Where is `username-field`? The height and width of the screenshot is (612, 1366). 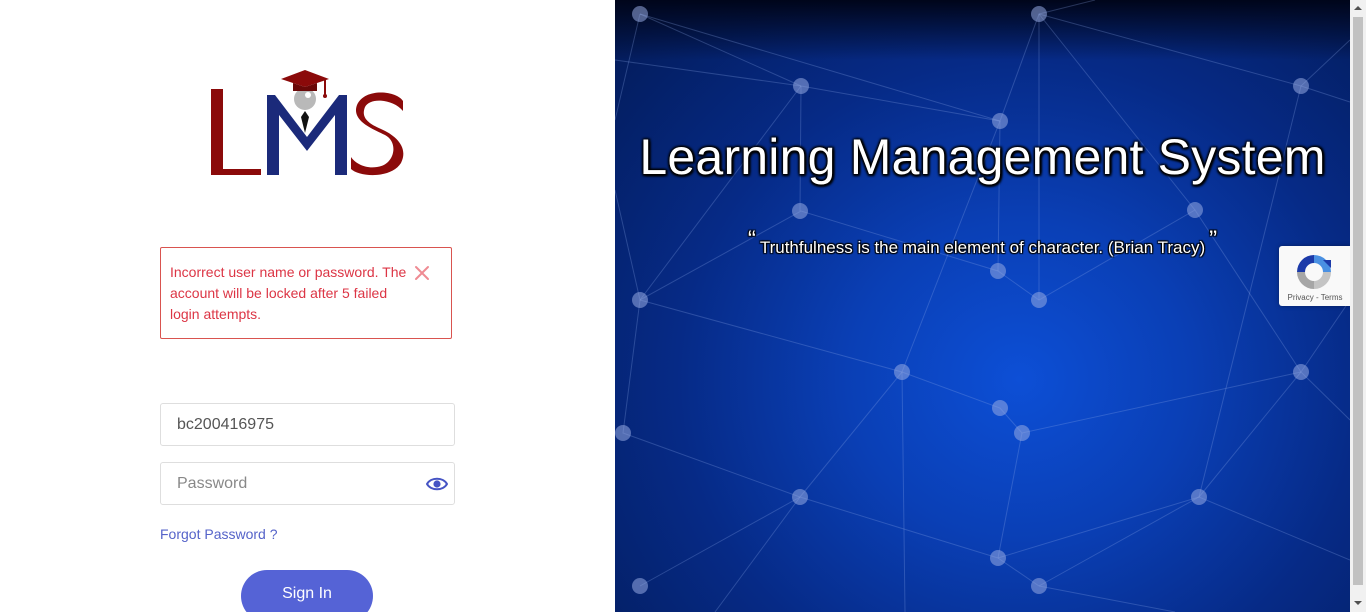
username-field is located at coordinates (307, 424).